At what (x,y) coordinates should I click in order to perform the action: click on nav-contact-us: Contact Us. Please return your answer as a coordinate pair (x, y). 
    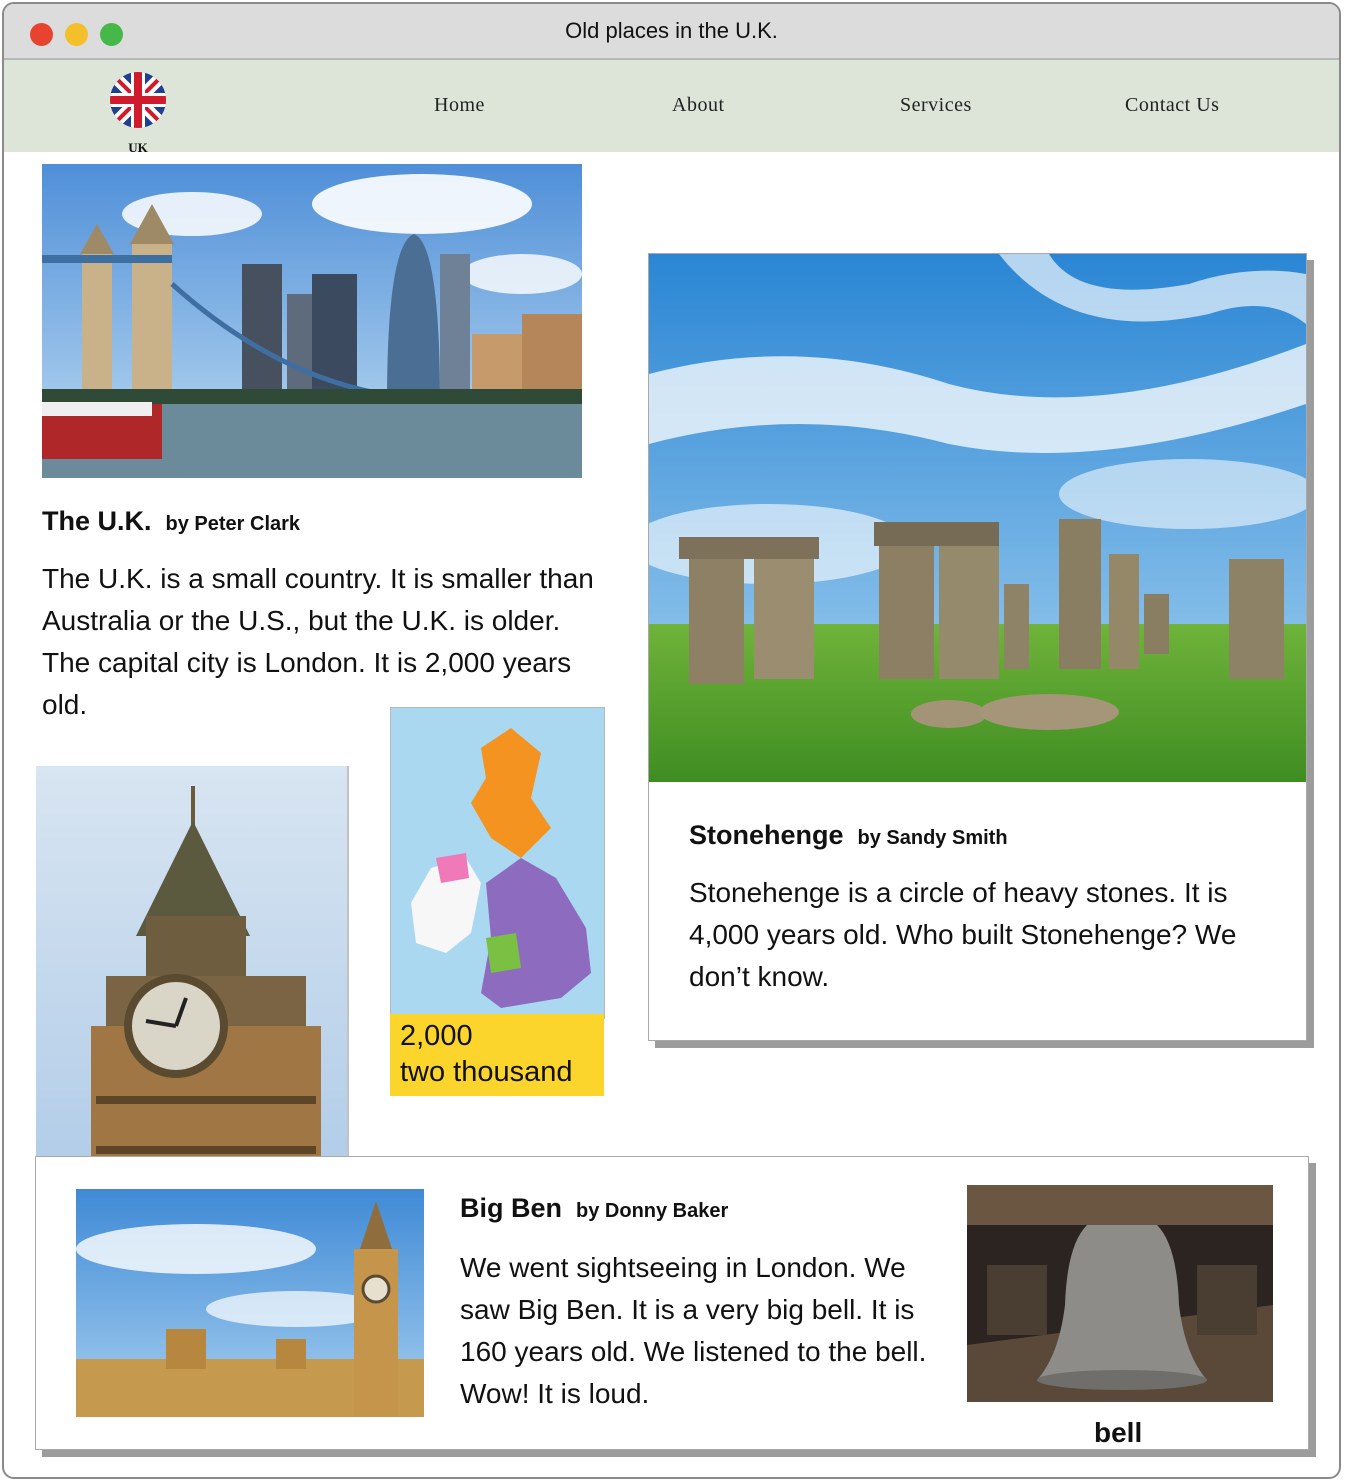
    Looking at the image, I should click on (1172, 105).